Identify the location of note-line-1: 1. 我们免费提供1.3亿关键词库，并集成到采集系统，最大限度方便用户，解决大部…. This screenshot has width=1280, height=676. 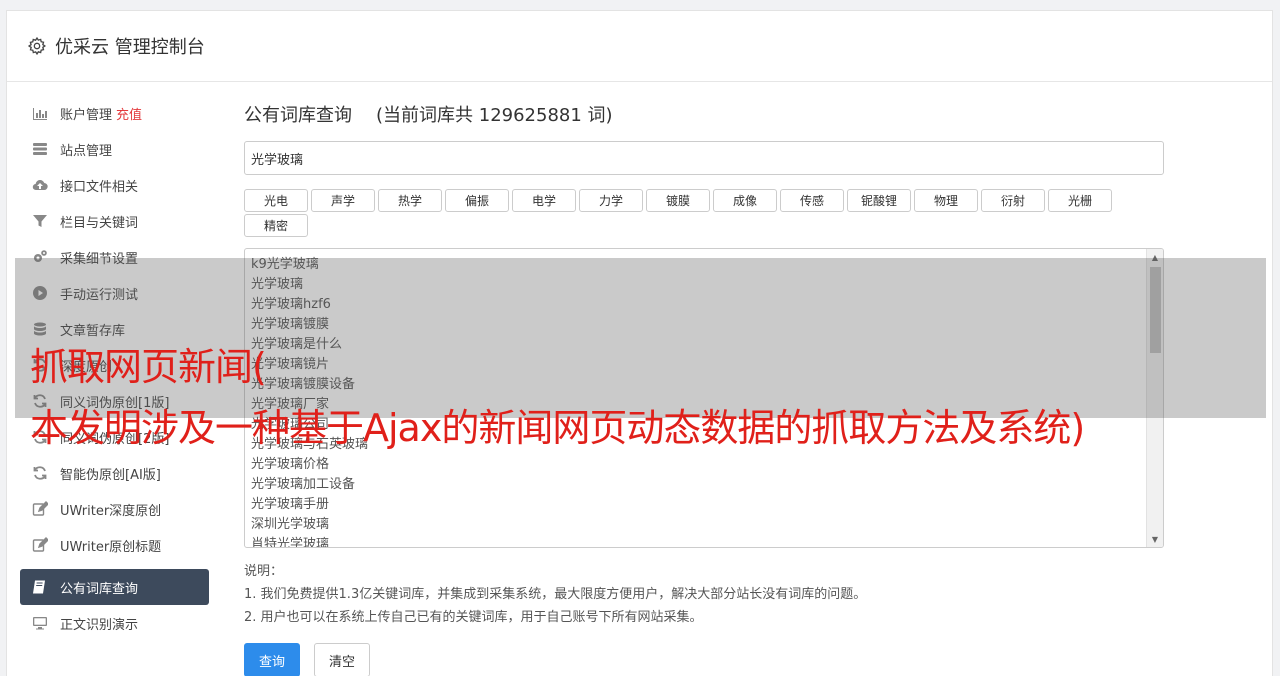
(555, 594).